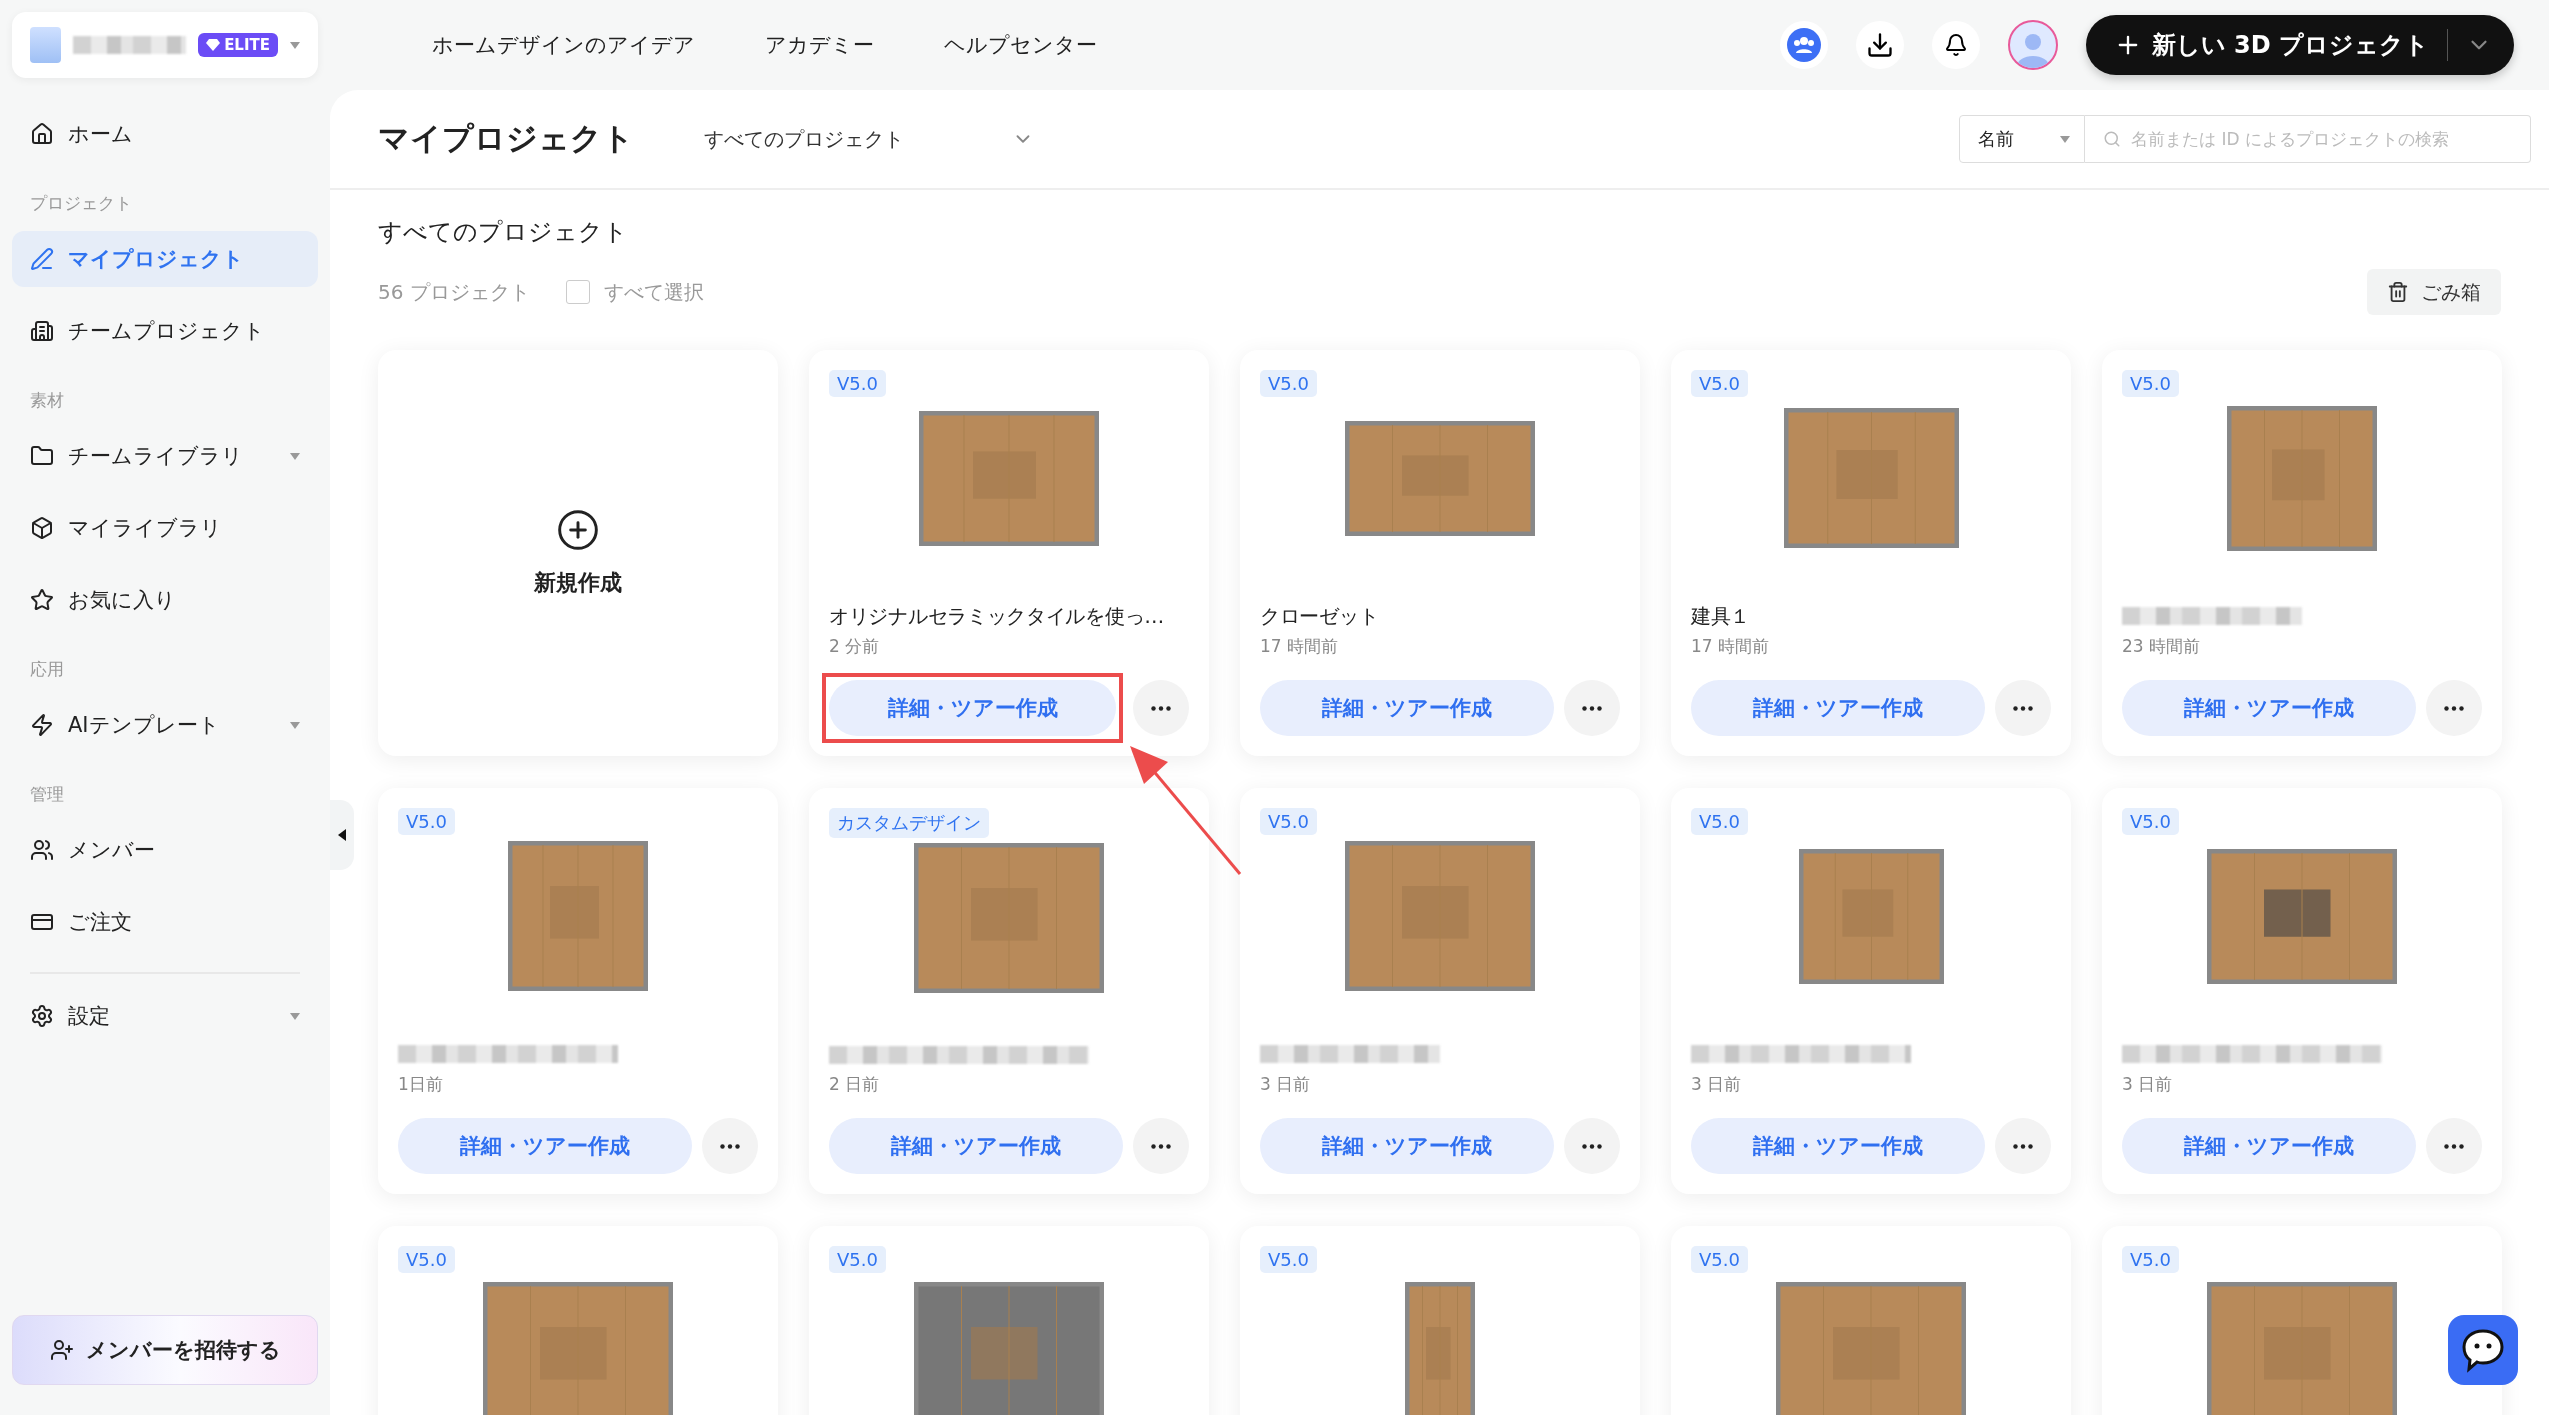 This screenshot has height=1415, width=2549. What do you see at coordinates (2398, 292) in the screenshot?
I see `trash-icon` at bounding box center [2398, 292].